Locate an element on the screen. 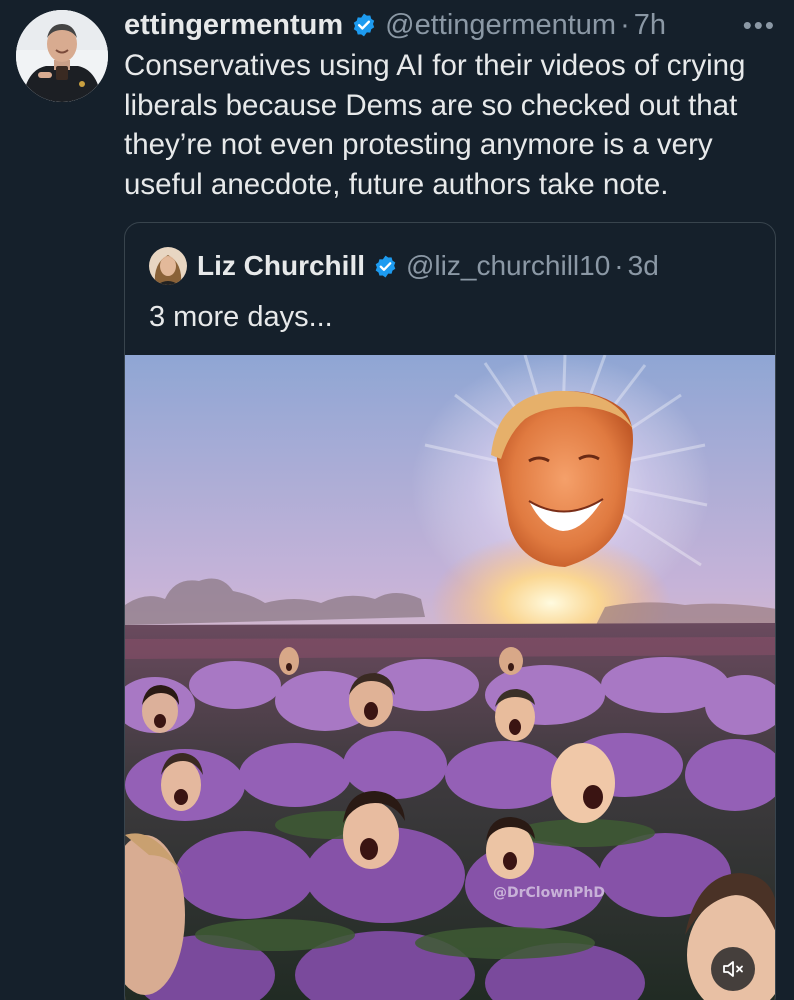  volume-muted-icon is located at coordinates (733, 969).